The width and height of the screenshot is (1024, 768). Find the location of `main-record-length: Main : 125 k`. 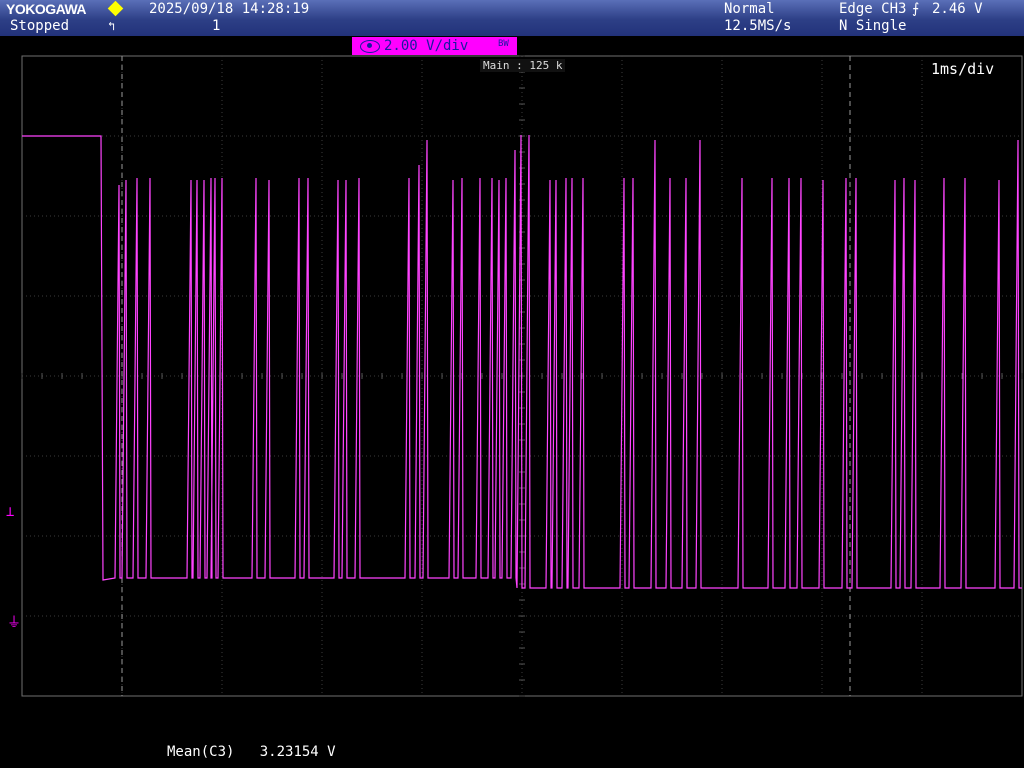

main-record-length: Main : 125 k is located at coordinates (523, 65).